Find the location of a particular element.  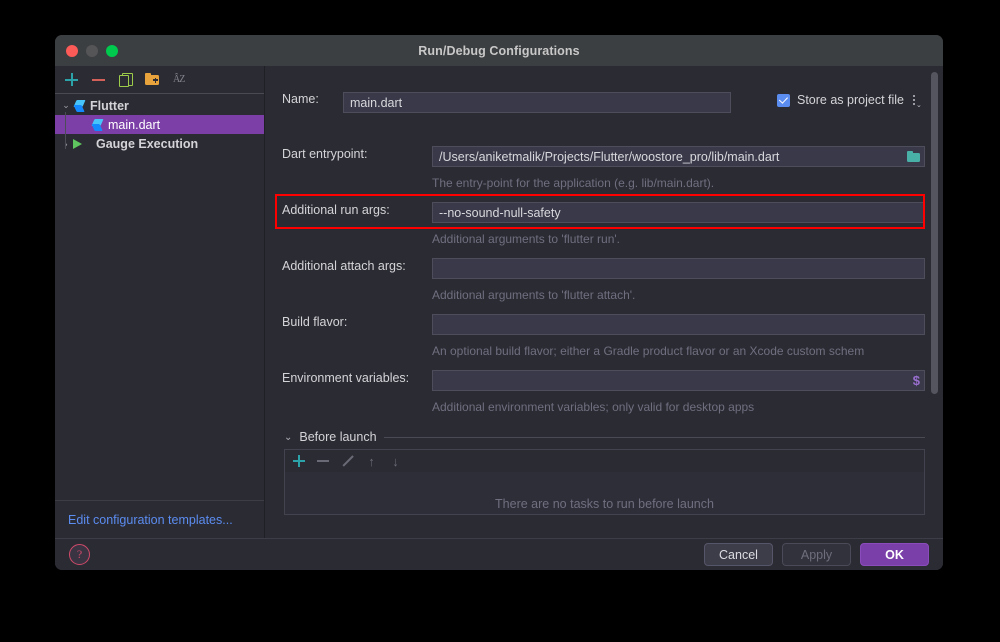

cancel-button: Cancel is located at coordinates (738, 554).